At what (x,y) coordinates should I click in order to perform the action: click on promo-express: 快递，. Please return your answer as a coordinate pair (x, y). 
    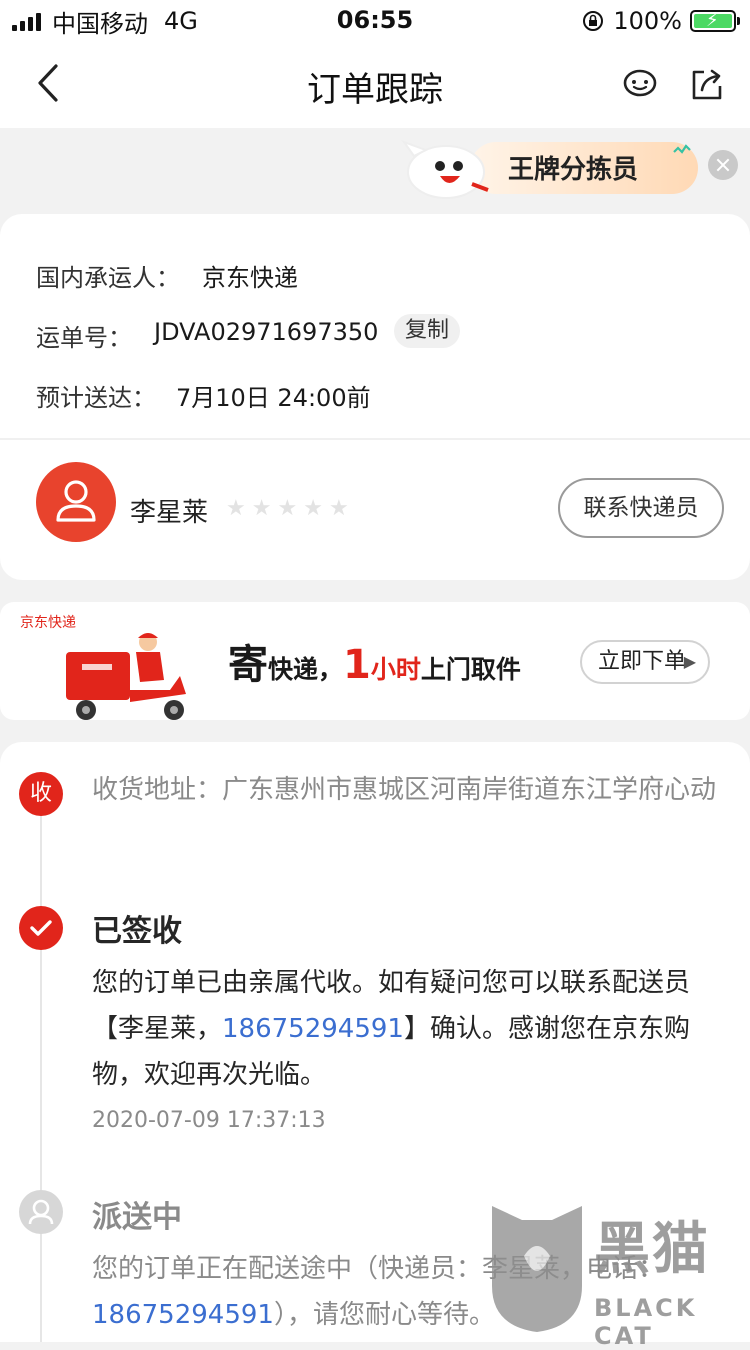
    Looking at the image, I should click on (306, 669).